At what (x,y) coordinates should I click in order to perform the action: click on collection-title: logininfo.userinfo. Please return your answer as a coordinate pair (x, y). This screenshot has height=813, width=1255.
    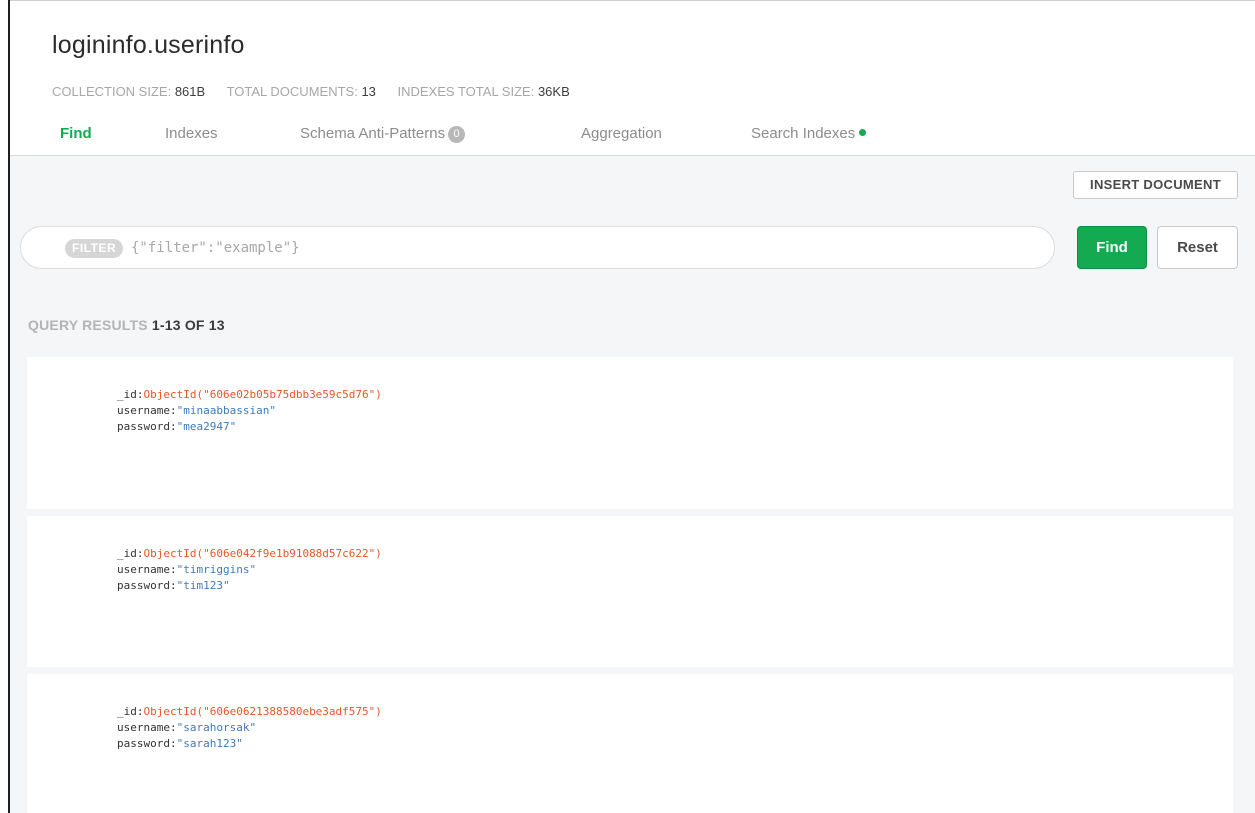
    Looking at the image, I should click on (148, 45).